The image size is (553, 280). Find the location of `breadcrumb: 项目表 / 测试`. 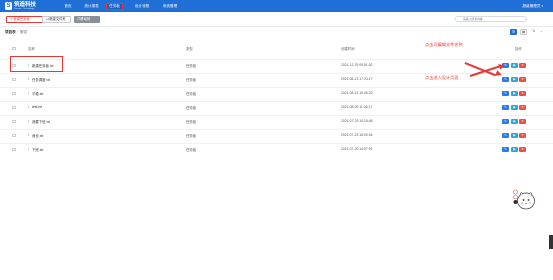

breadcrumb: 项目表 / 测试 is located at coordinates (16, 32).